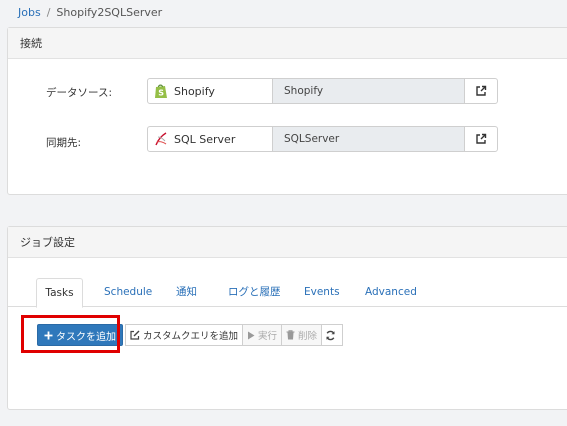 Image resolution: width=567 pixels, height=426 pixels. What do you see at coordinates (29, 12) in the screenshot?
I see `breadcrumb-jobs-link: Jobs` at bounding box center [29, 12].